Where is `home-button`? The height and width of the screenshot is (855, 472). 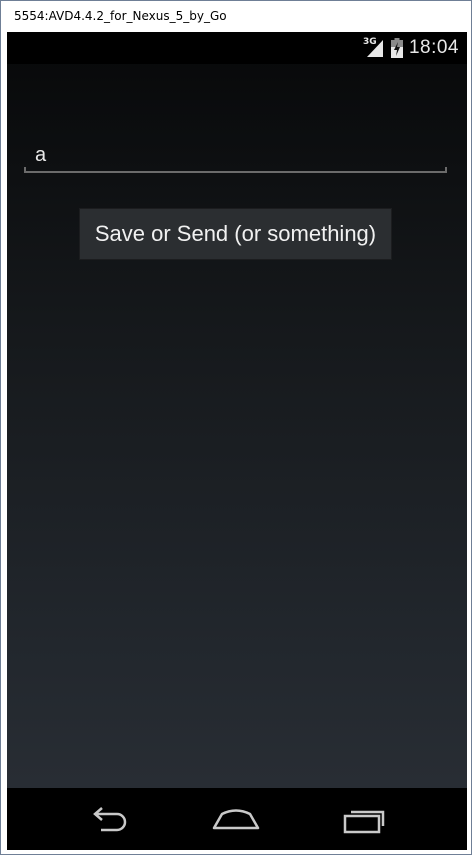 home-button is located at coordinates (236, 820).